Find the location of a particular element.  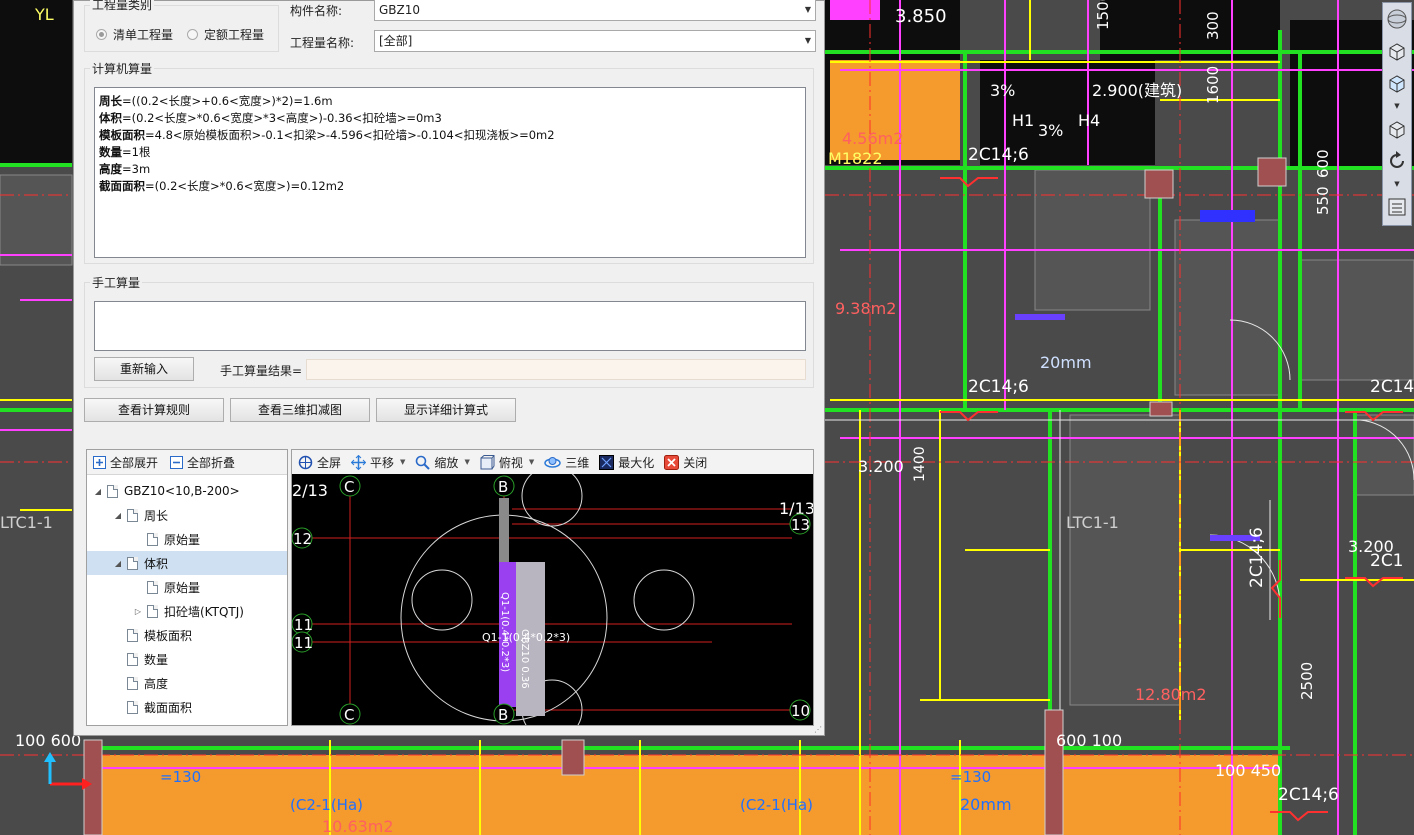

column-label: GBZ10 0.36 is located at coordinates (524, 659).